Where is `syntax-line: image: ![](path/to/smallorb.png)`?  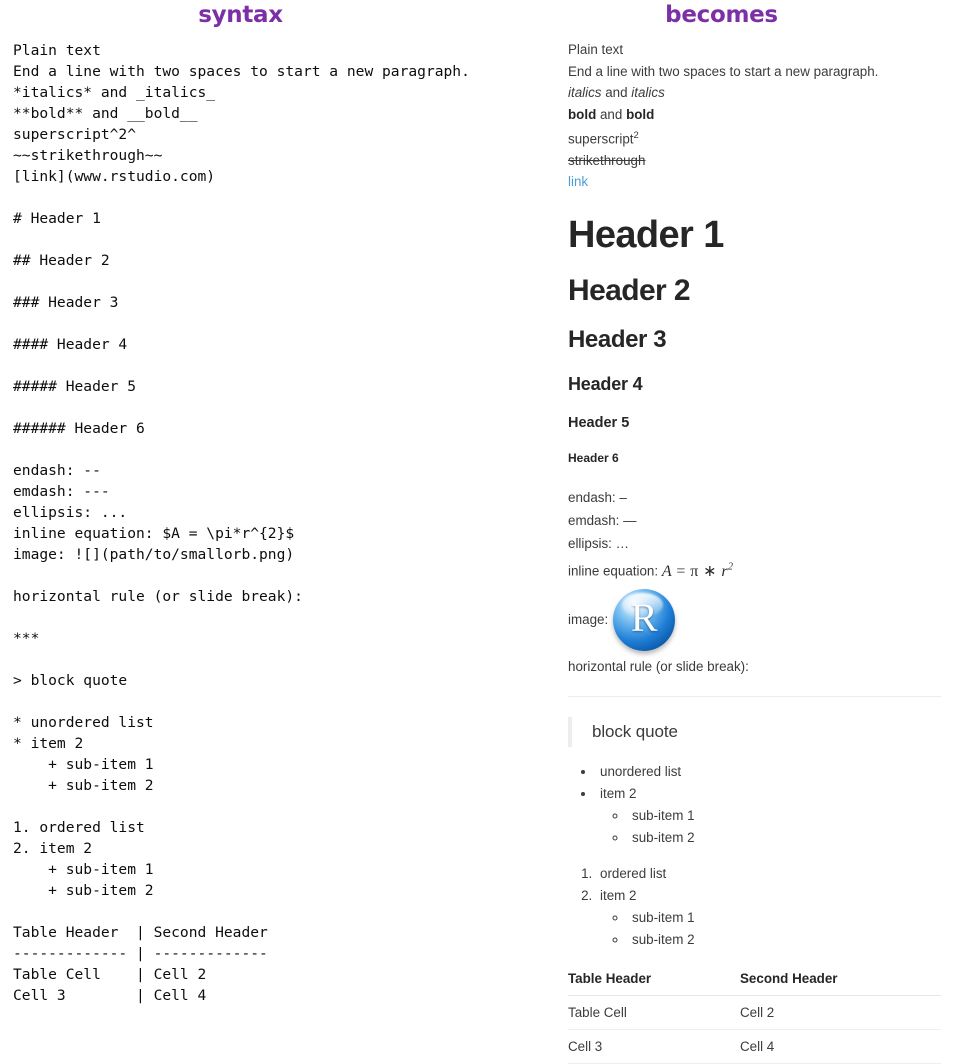 syntax-line: image: ![](path/to/smallorb.png) is located at coordinates (154, 554).